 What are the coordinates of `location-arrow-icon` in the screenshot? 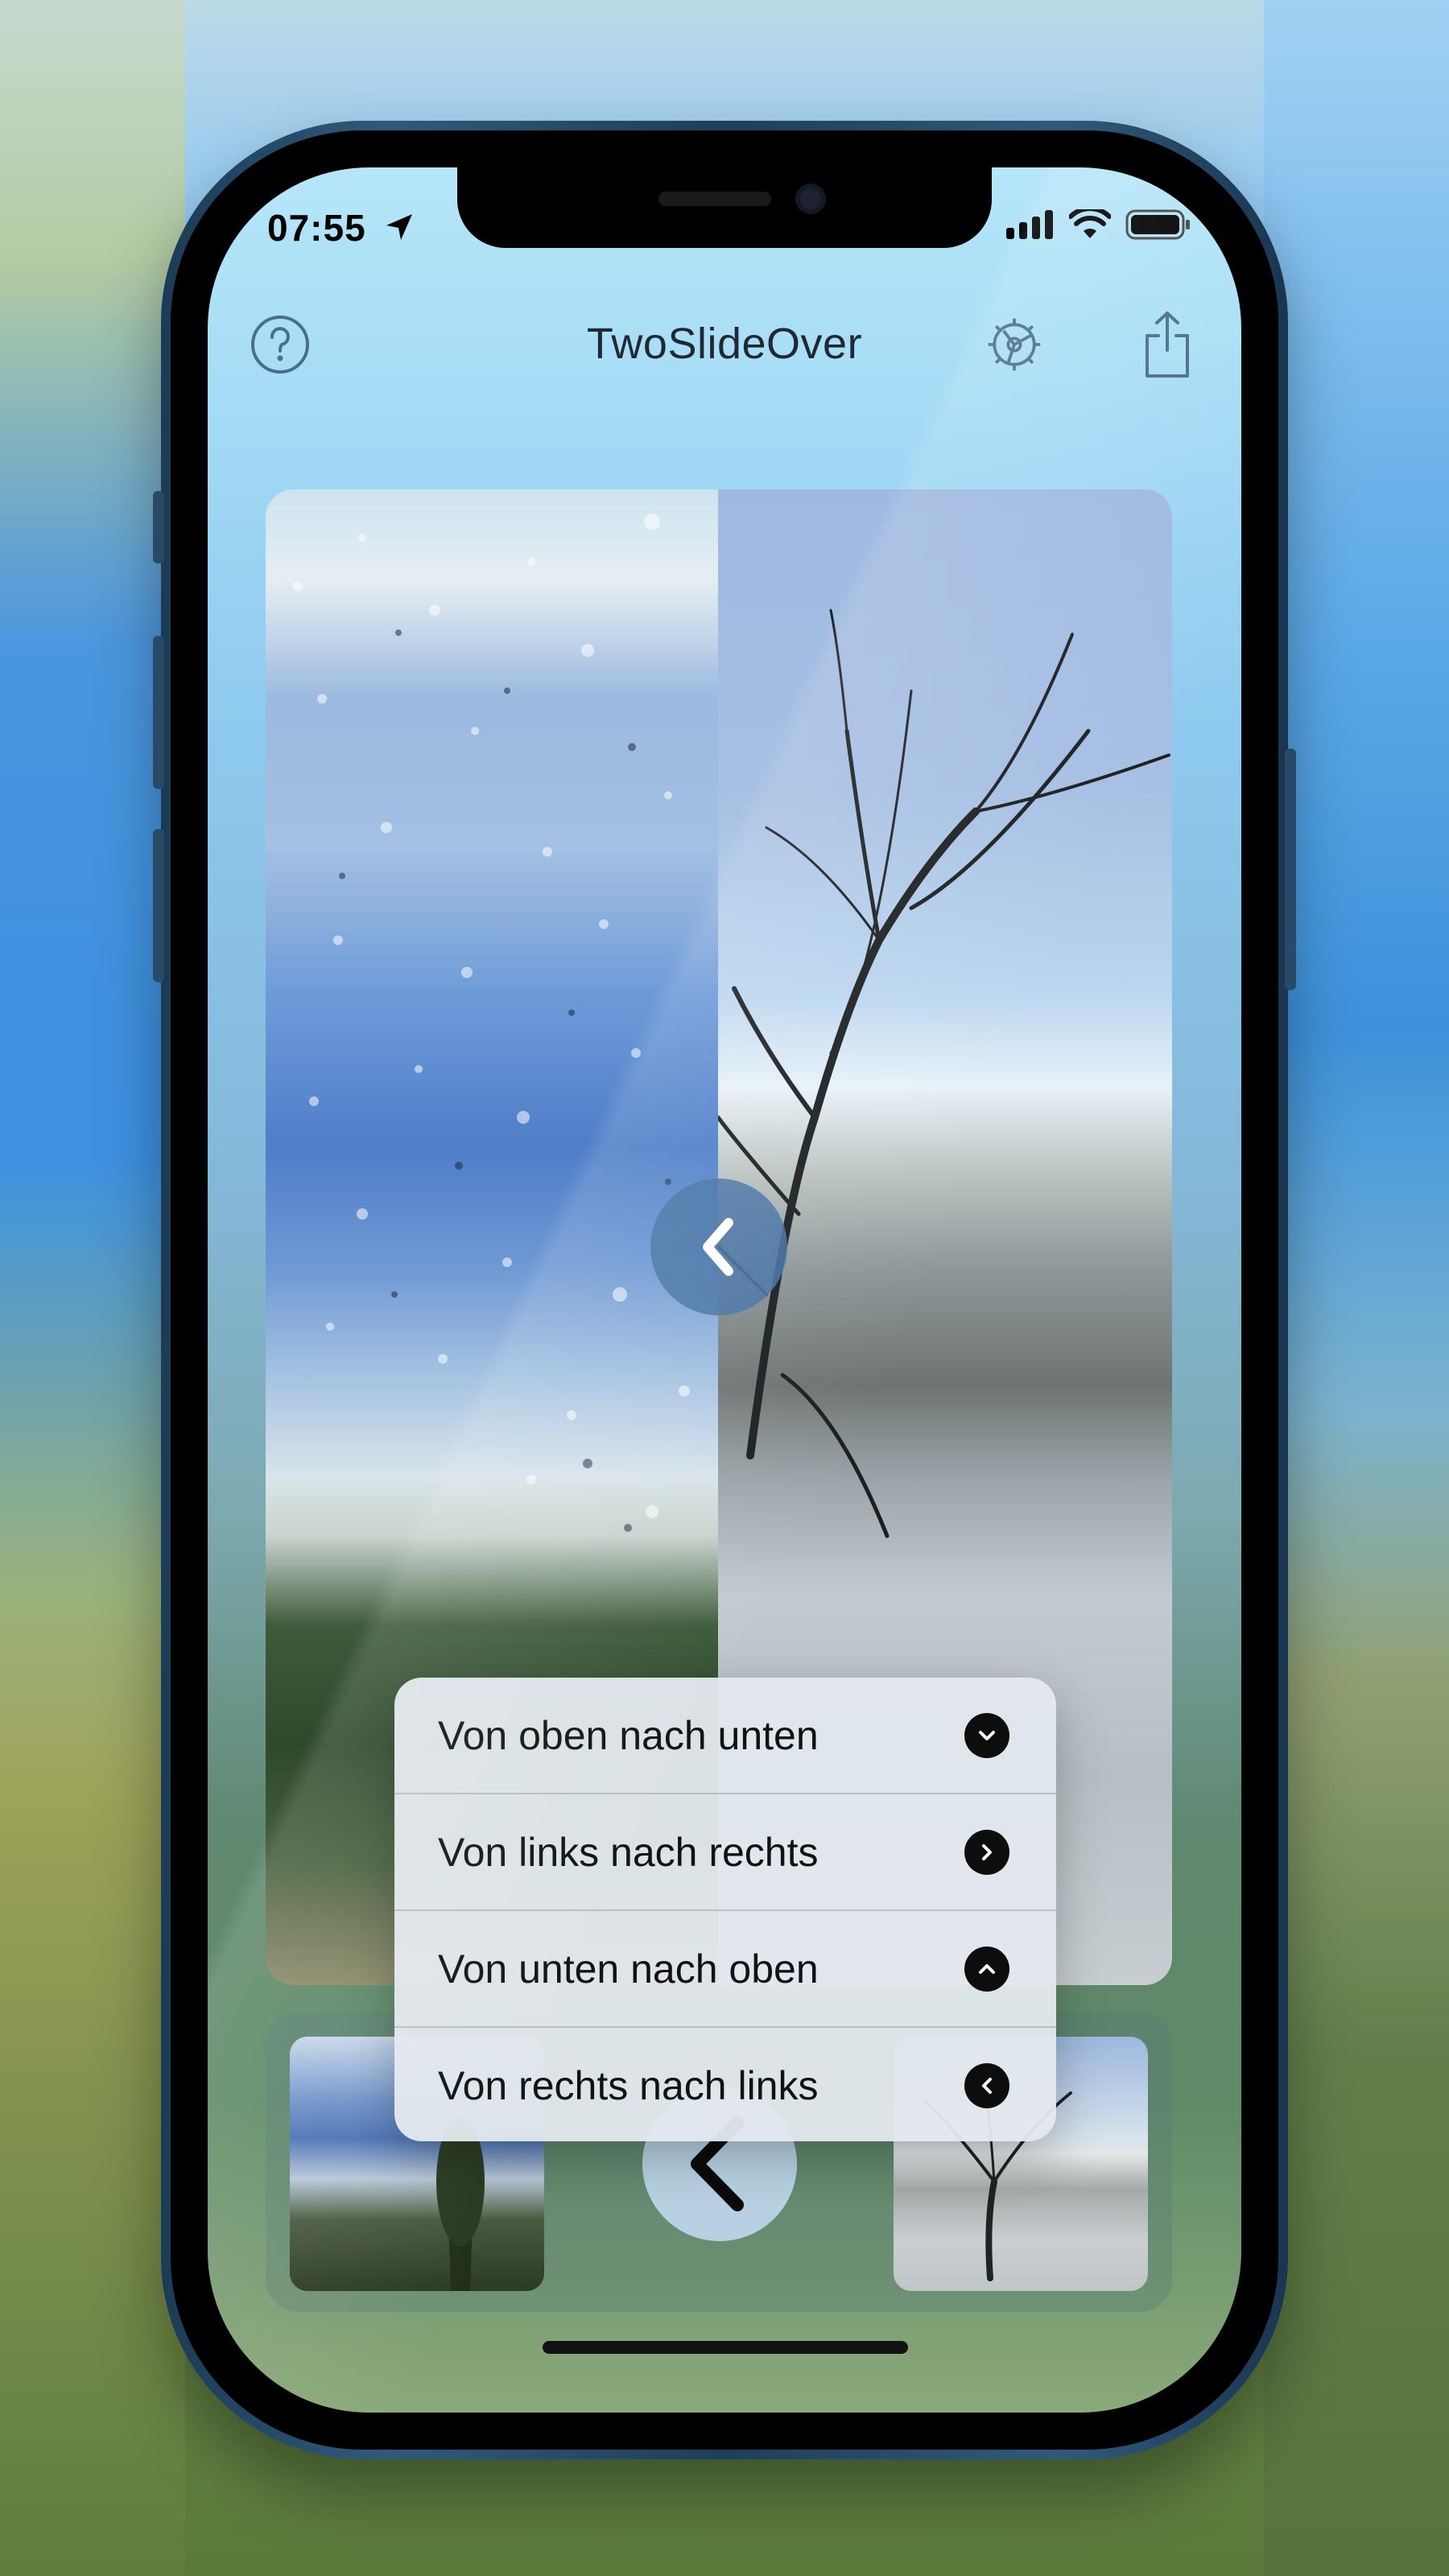 It's located at (399, 227).